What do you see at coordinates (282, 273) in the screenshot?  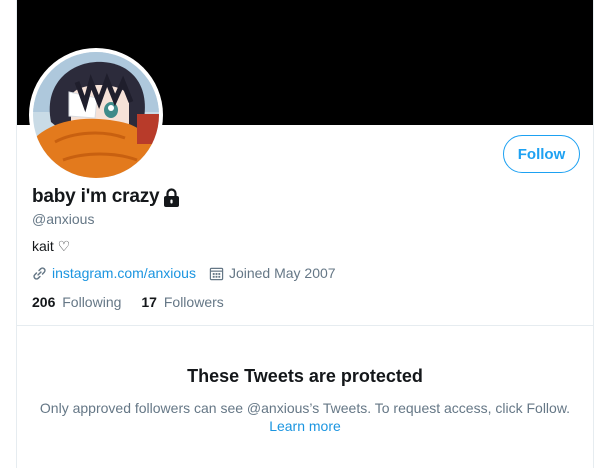 I see `joined-date: Joined May 2007` at bounding box center [282, 273].